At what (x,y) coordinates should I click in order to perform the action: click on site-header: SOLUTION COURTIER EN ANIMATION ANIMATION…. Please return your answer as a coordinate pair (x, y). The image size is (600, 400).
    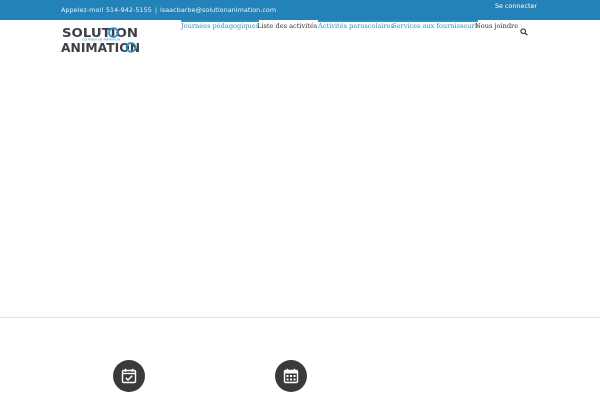
    Looking at the image, I should click on (300, 38).